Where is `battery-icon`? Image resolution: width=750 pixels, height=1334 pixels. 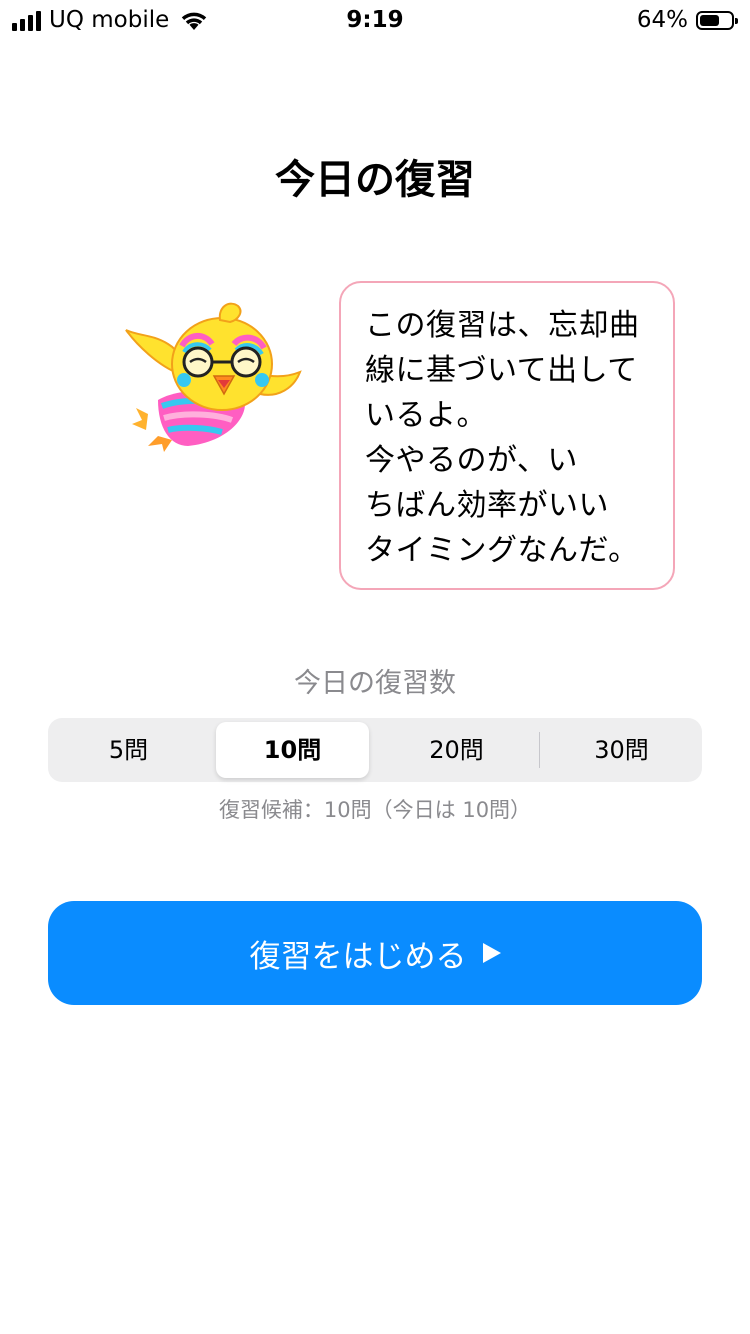
battery-icon is located at coordinates (717, 20).